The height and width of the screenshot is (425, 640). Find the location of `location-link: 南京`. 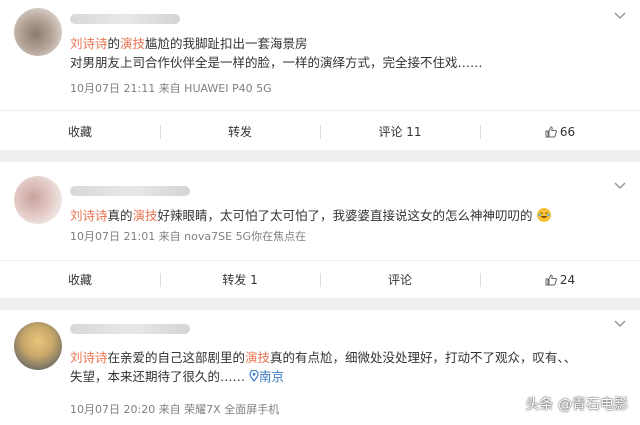

location-link: 南京 is located at coordinates (266, 376).